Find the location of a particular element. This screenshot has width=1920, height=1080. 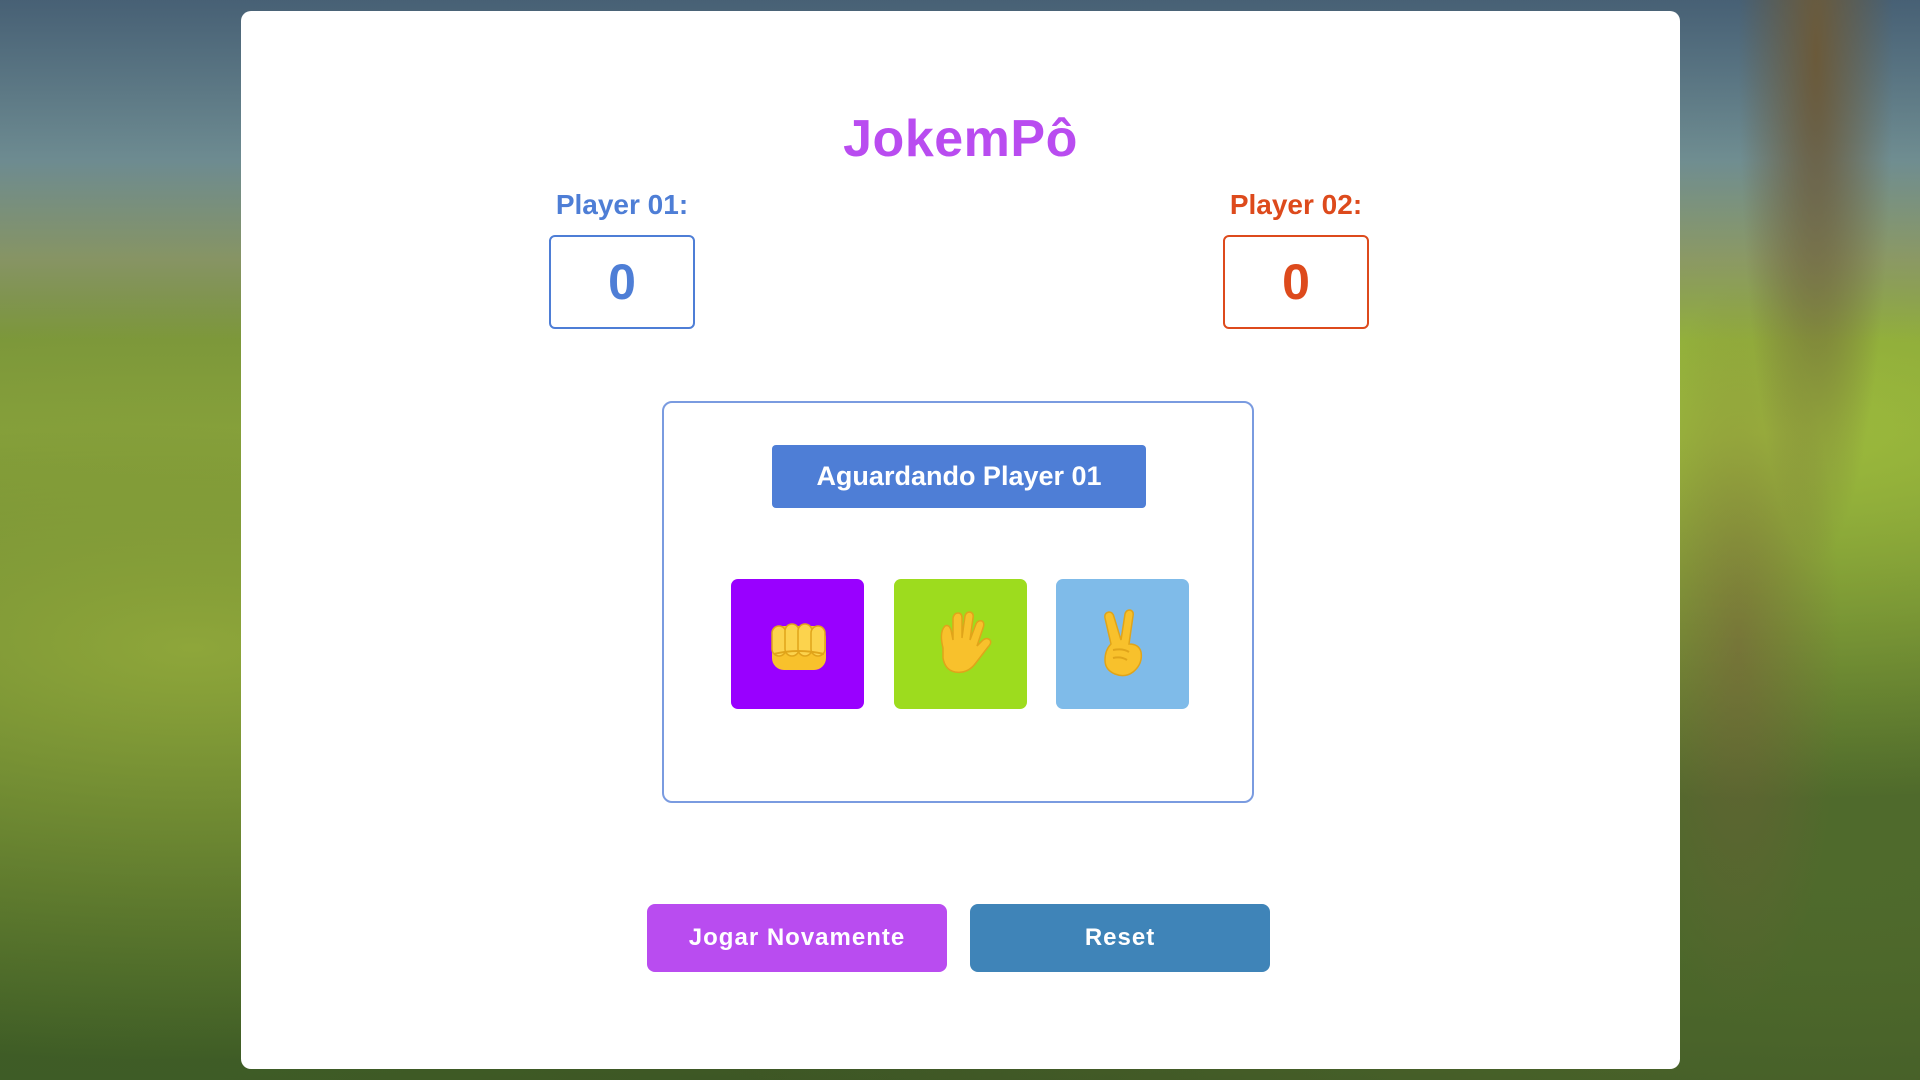

game-board: Aguardando Player 01 is located at coordinates (958, 602).